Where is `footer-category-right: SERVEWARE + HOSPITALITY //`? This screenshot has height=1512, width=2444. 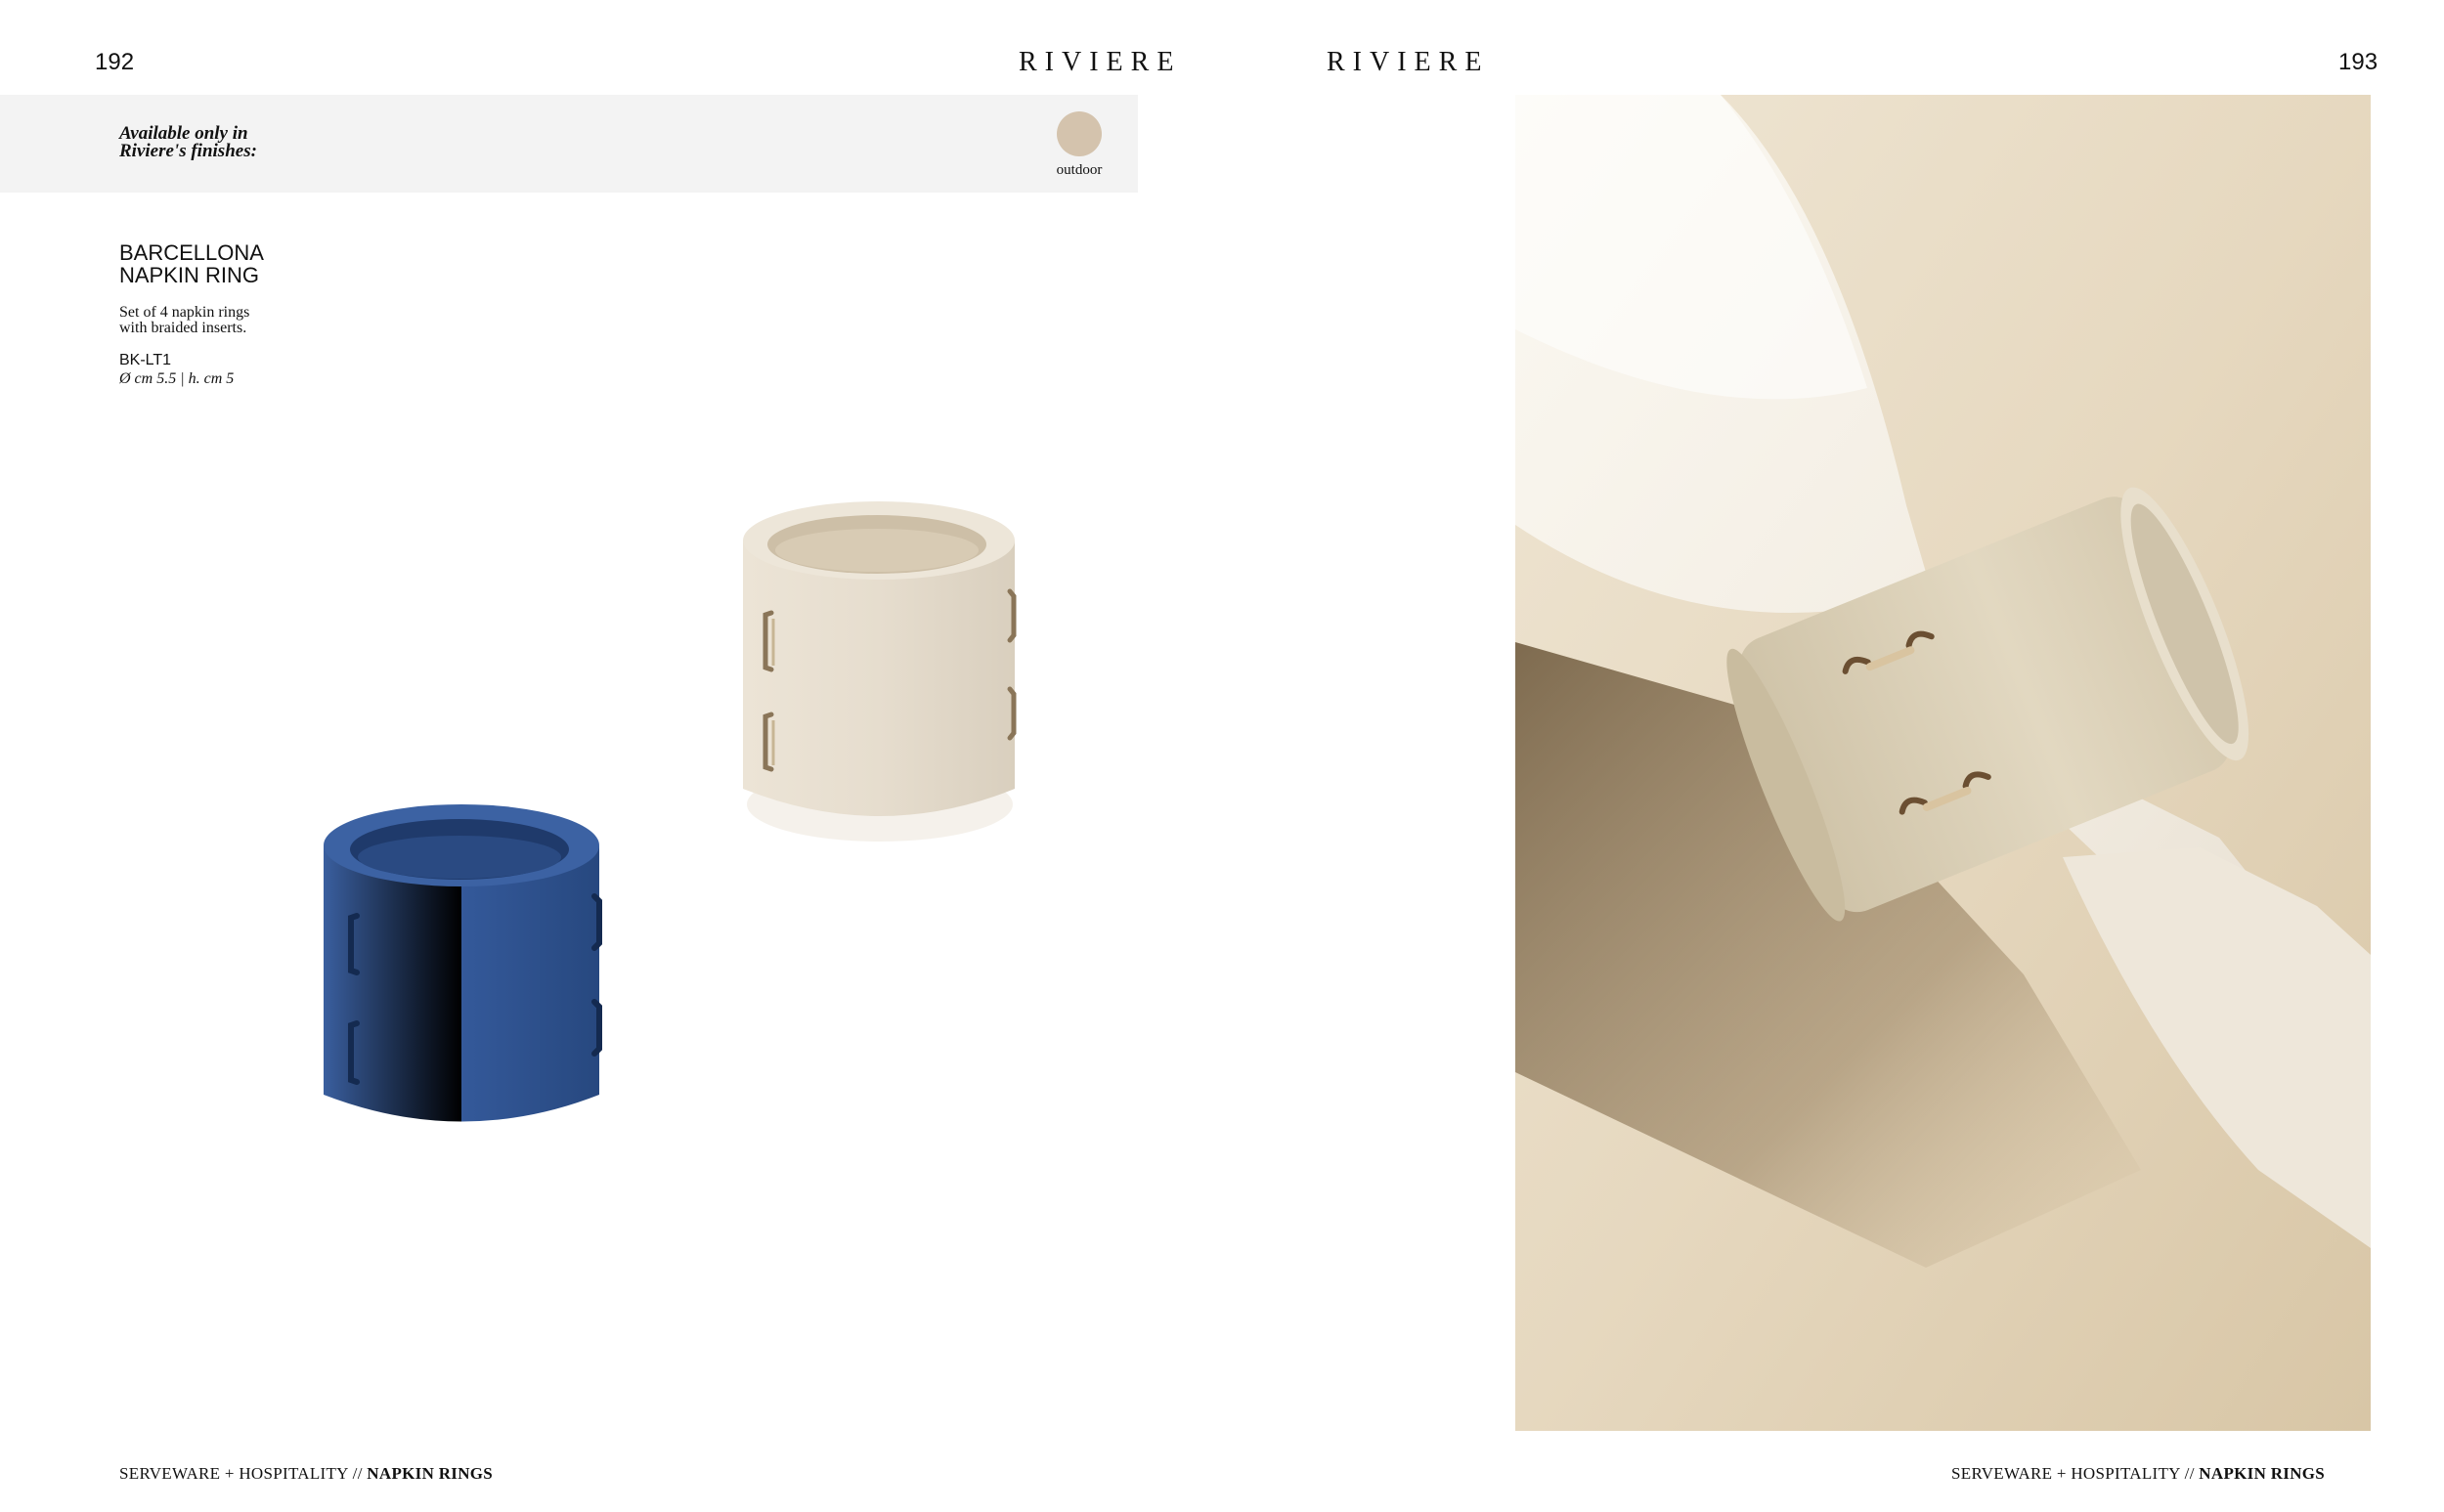 footer-category-right: SERVEWARE + HOSPITALITY // is located at coordinates (2073, 1473).